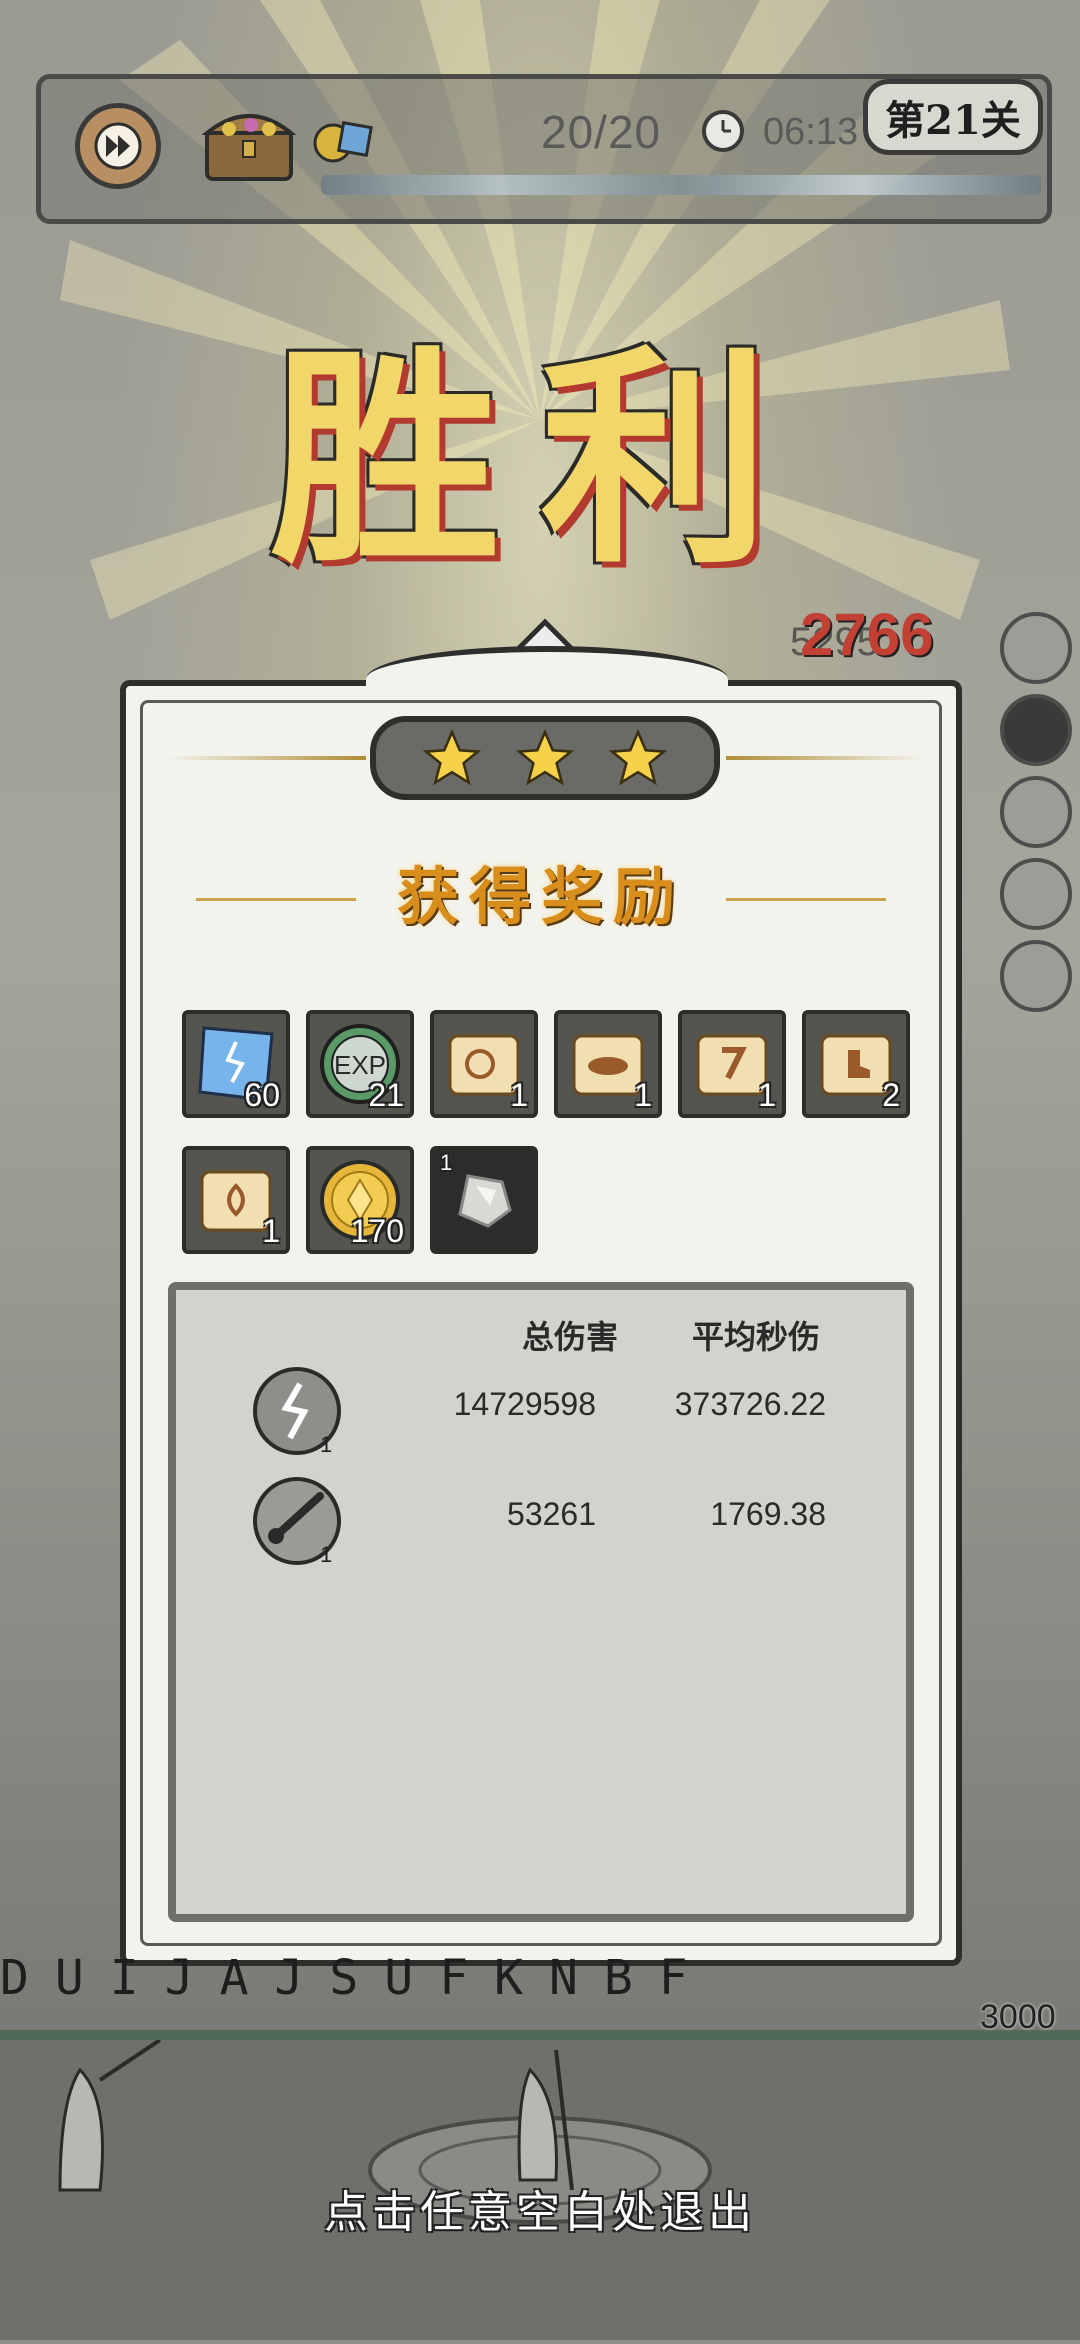 The width and height of the screenshot is (1080, 2344). I want to click on stone-fragment-icon, so click(485, 1201).